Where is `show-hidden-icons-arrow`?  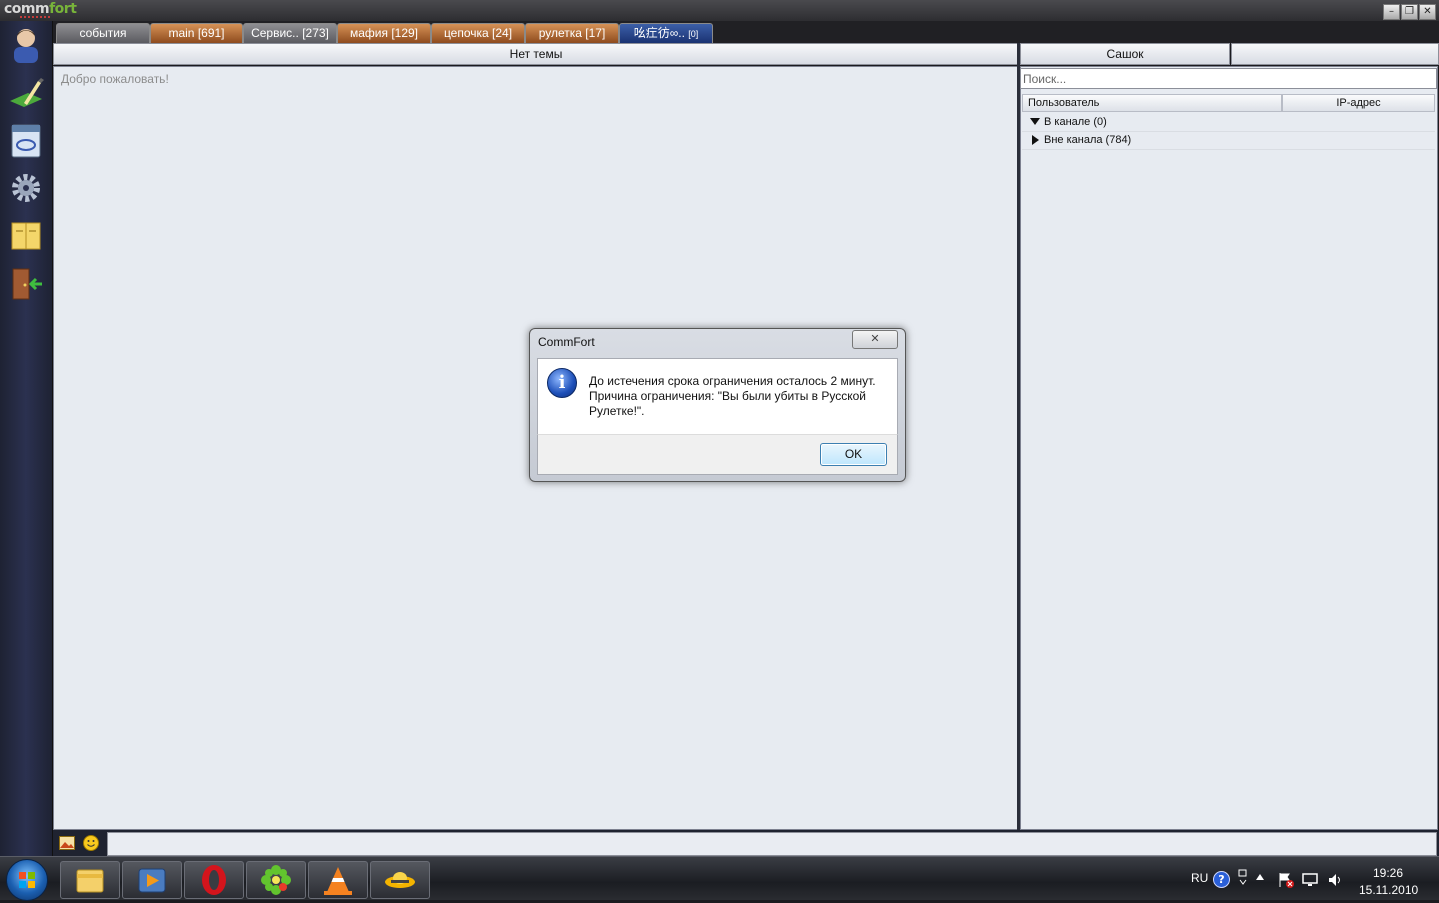 show-hidden-icons-arrow is located at coordinates (1260, 877).